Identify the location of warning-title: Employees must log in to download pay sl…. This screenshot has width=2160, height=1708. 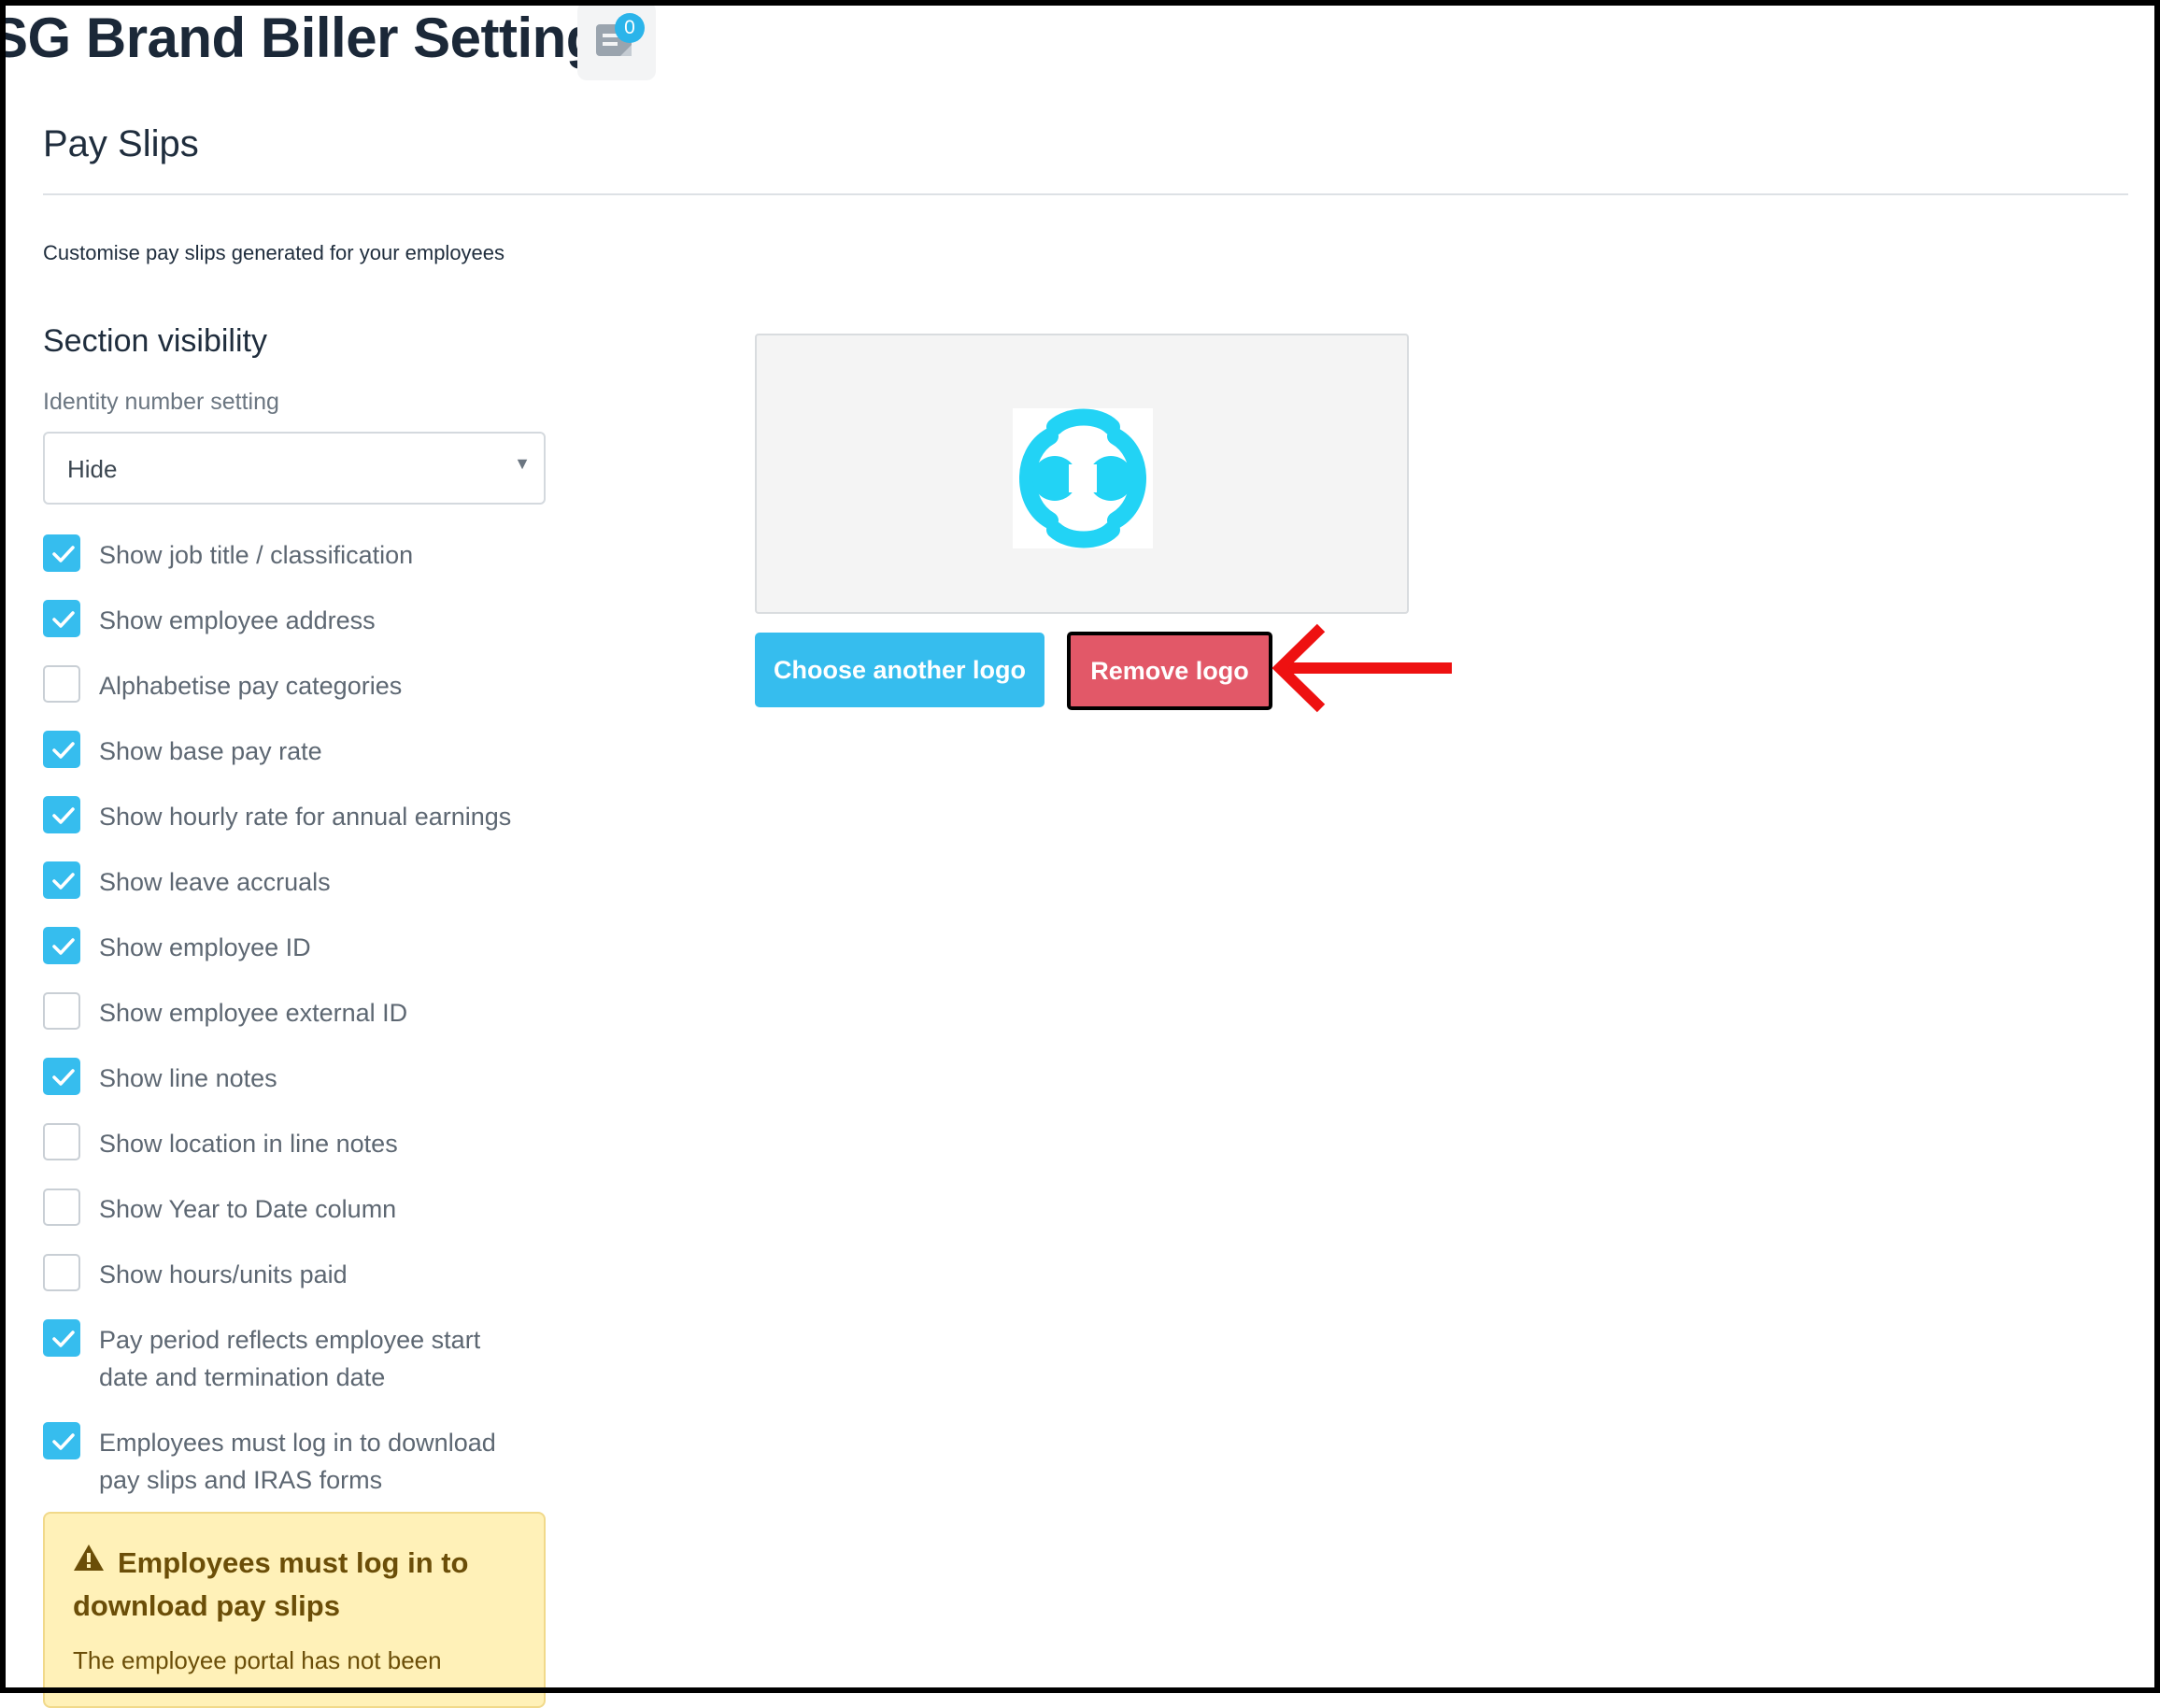
(271, 1584).